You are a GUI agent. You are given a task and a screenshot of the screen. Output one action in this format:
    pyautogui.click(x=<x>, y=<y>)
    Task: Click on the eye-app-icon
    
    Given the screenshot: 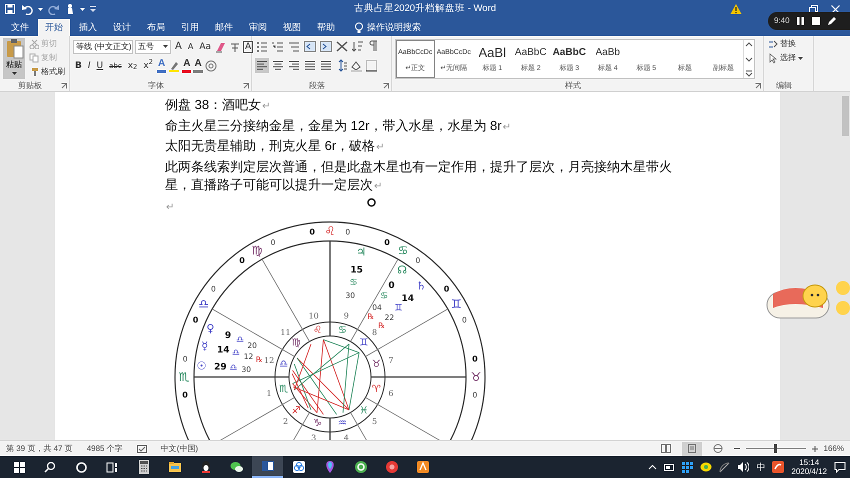 What is the action you would take?
    pyautogui.click(x=706, y=467)
    